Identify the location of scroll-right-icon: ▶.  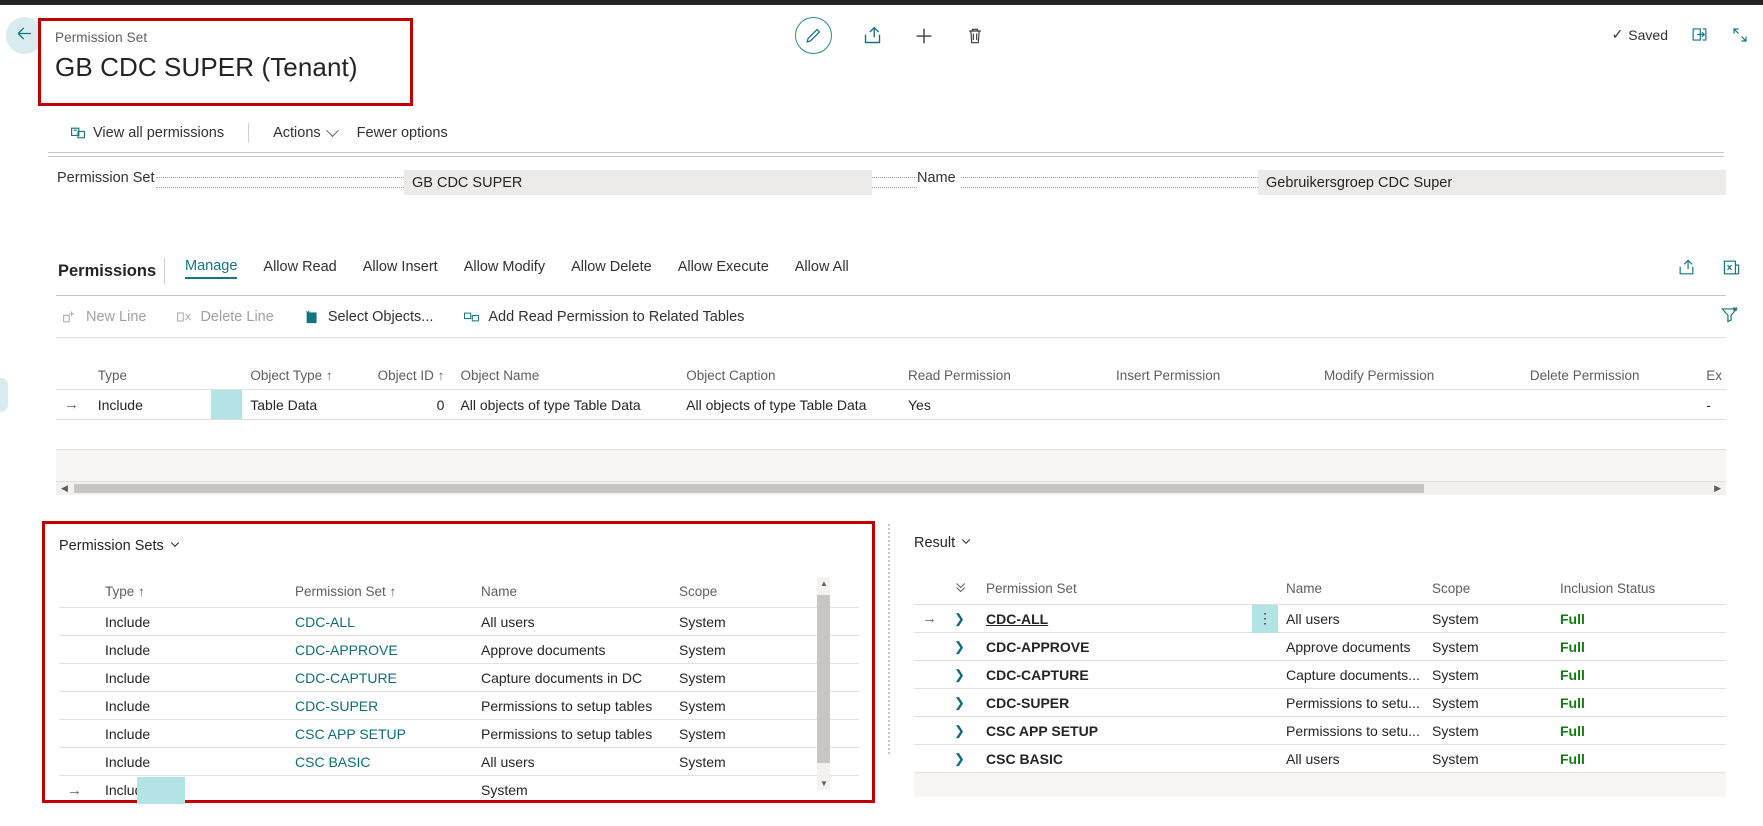
(1717, 488).